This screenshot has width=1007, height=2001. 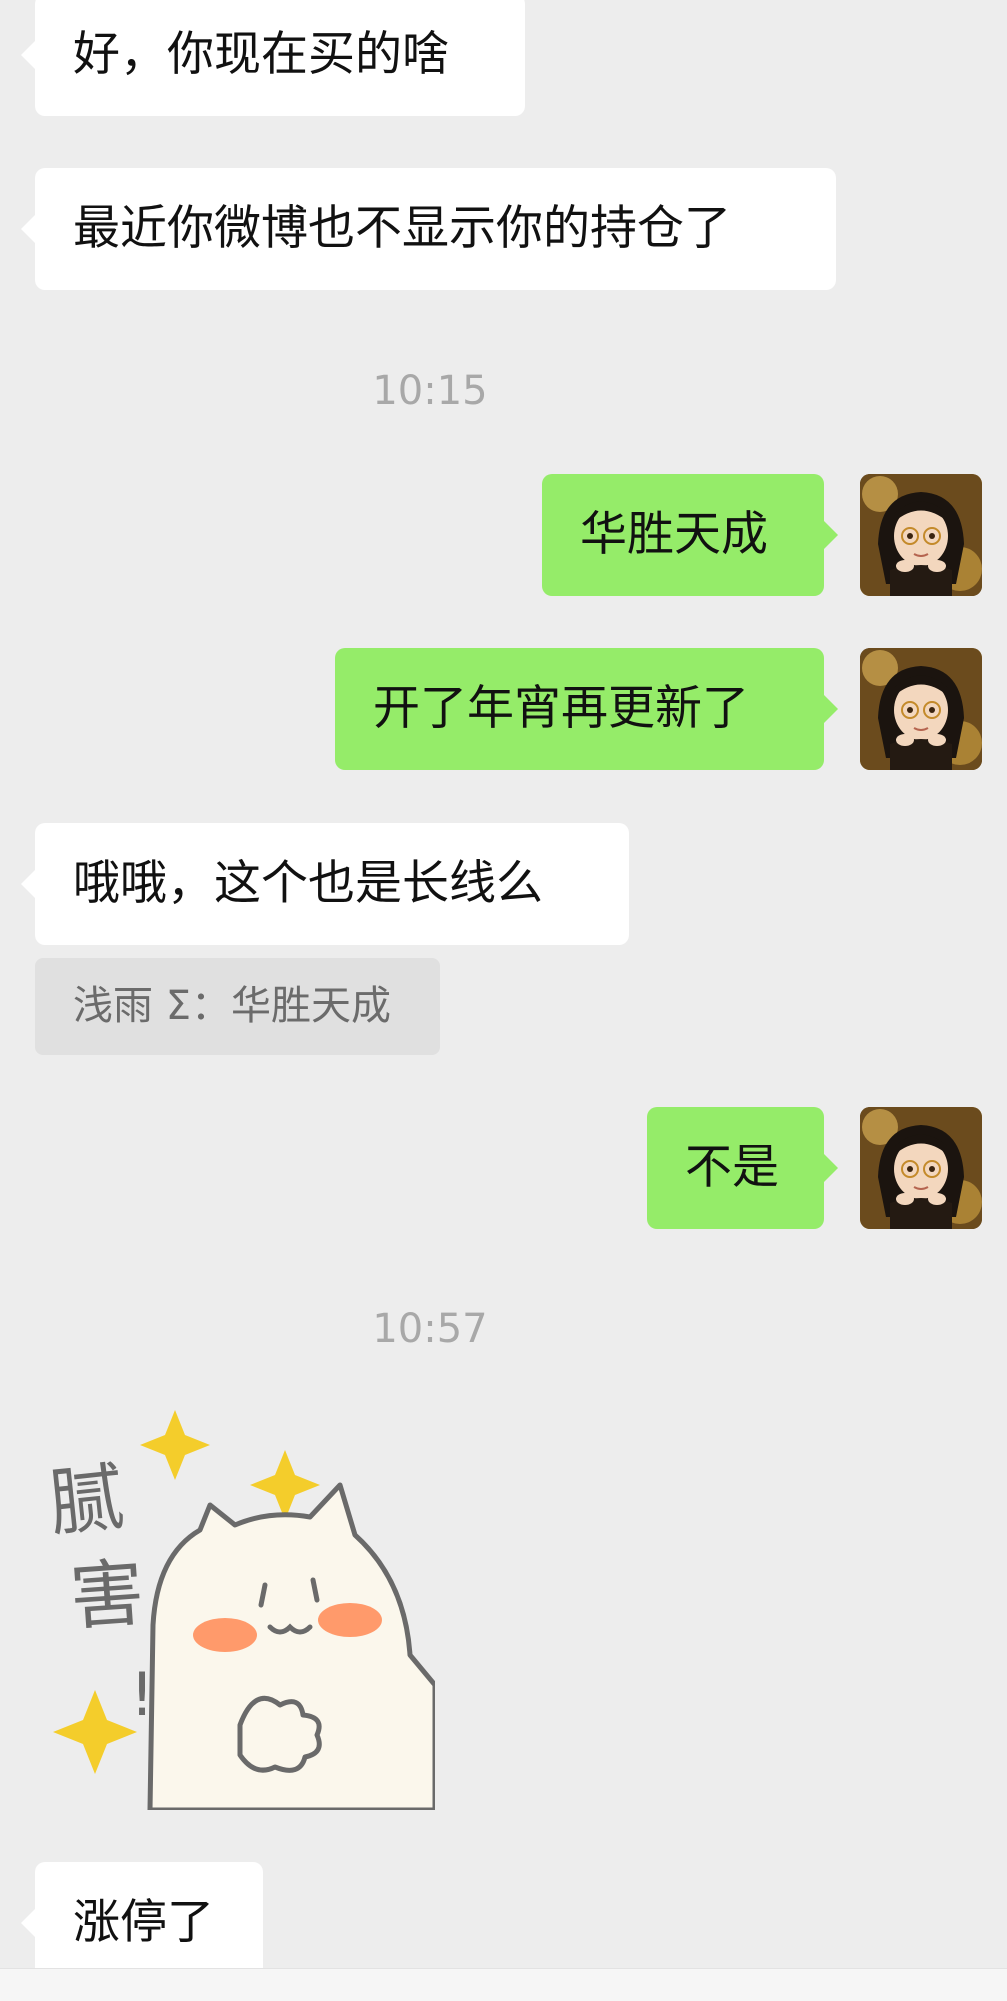 What do you see at coordinates (586, 709) in the screenshot?
I see `outgoing-message: 开了年宵再更新了` at bounding box center [586, 709].